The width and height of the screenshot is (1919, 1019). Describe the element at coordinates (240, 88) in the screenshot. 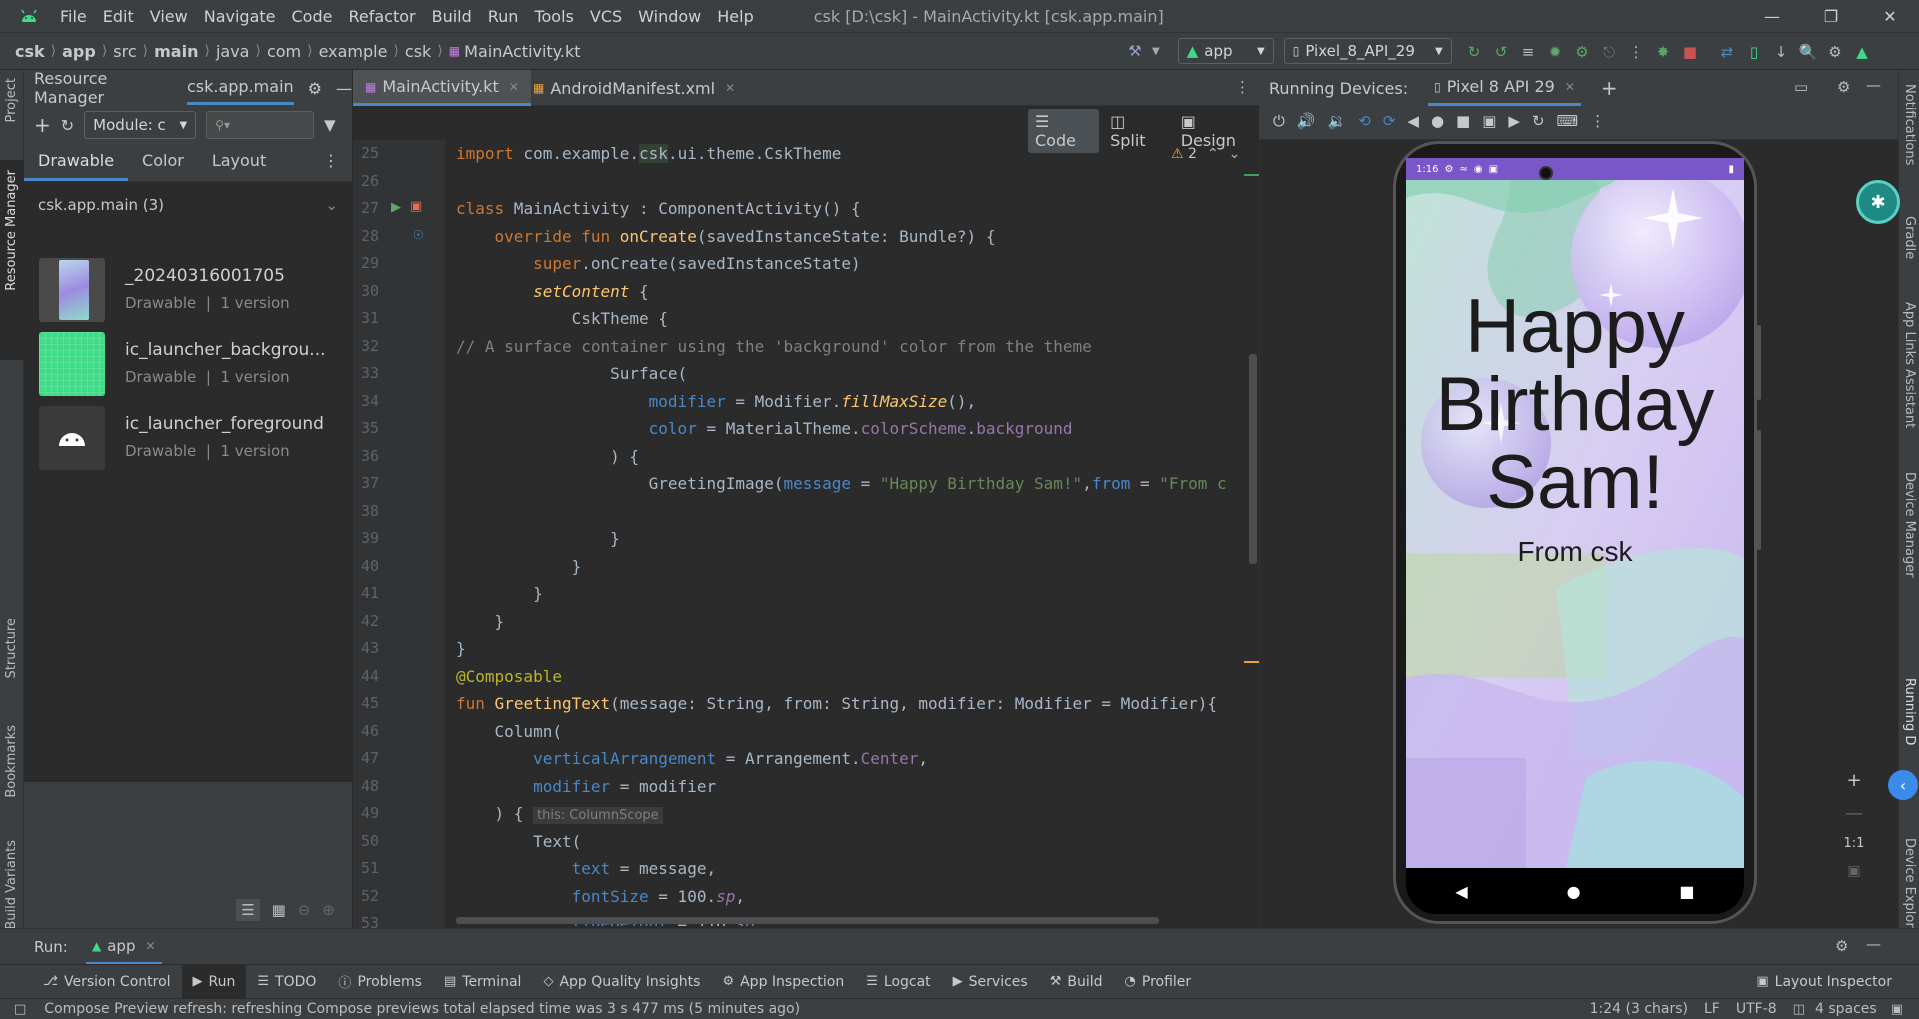

I see `module-tab: csk.app.main` at that location.